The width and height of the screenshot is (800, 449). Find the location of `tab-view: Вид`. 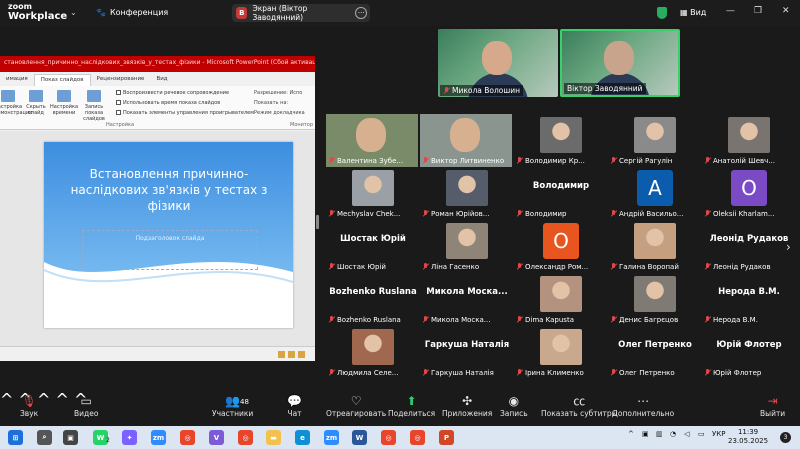

tab-view: Вид is located at coordinates (161, 80).